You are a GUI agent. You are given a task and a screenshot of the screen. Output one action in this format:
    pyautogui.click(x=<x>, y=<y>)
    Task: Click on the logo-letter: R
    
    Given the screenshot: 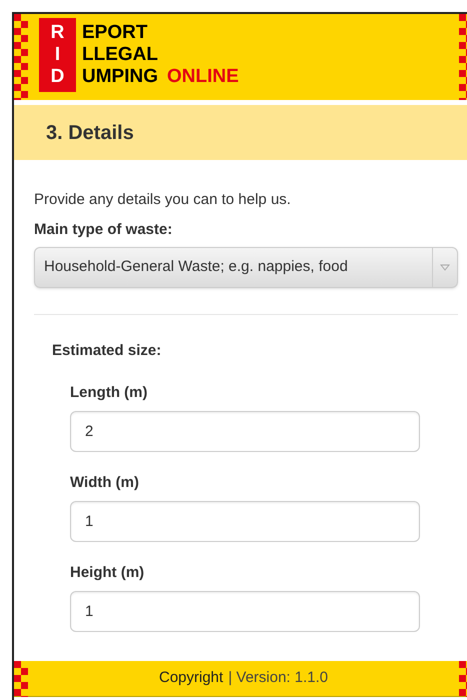 What is the action you would take?
    pyautogui.click(x=57, y=33)
    